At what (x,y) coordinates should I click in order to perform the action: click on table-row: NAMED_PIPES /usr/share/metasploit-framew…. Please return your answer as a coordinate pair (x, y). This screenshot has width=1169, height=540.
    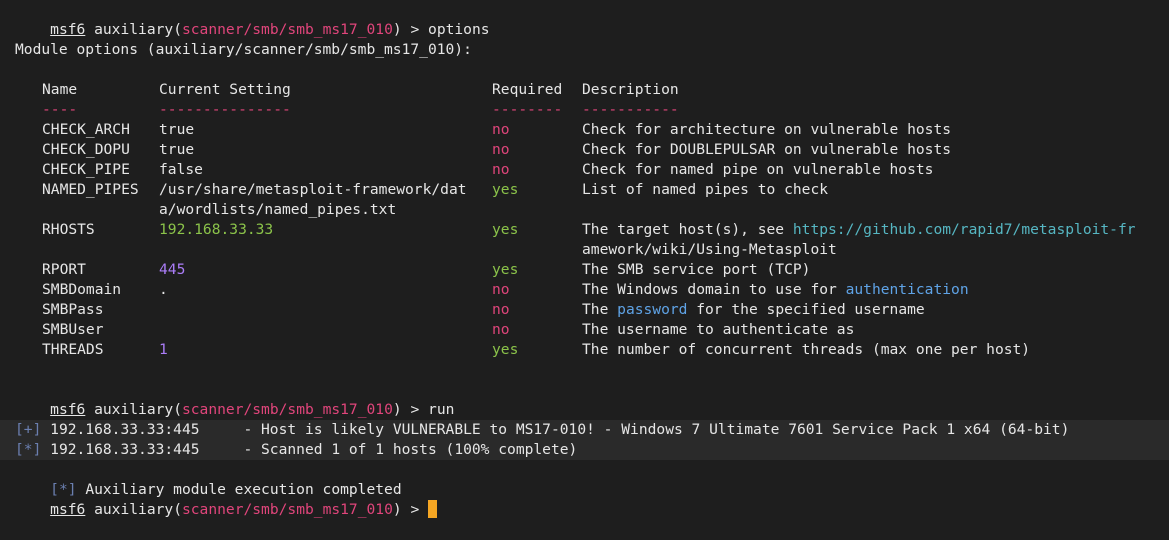
    Looking at the image, I should click on (584, 190).